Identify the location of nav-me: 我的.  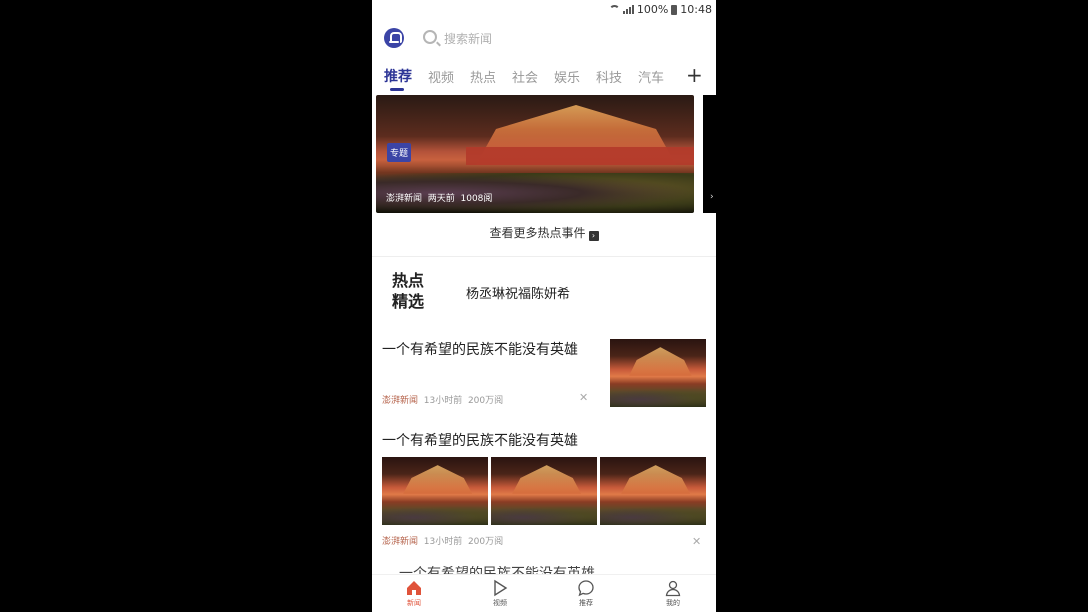
(673, 593).